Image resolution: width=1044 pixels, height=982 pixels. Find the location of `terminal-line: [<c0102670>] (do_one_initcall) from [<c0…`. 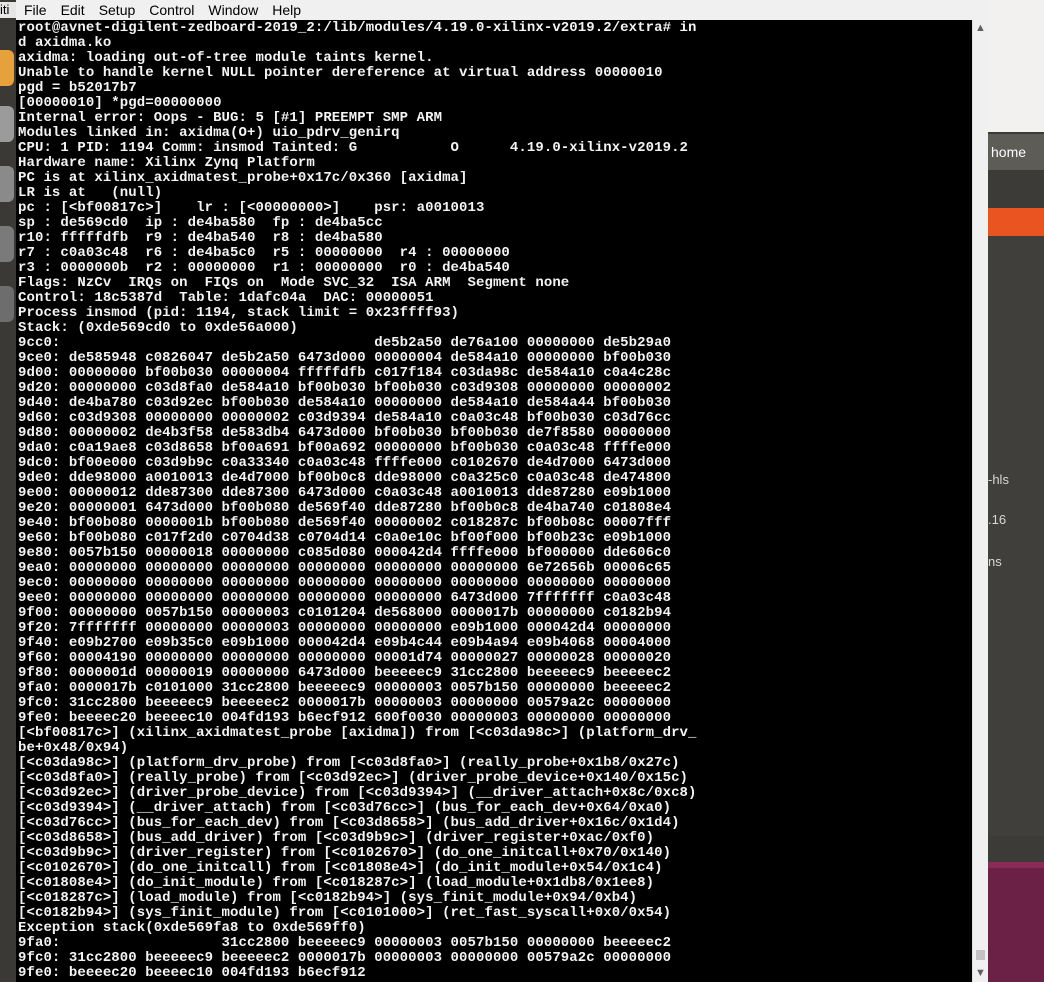

terminal-line: [<c0102670>] (do_one_initcall) from [<c0… is located at coordinates (340, 868).